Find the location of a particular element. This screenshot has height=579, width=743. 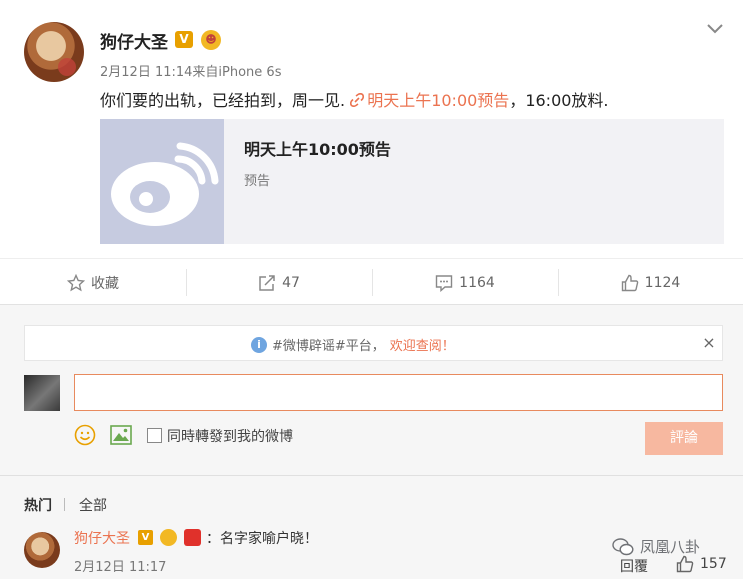

current-user-avatar is located at coordinates (42, 393).